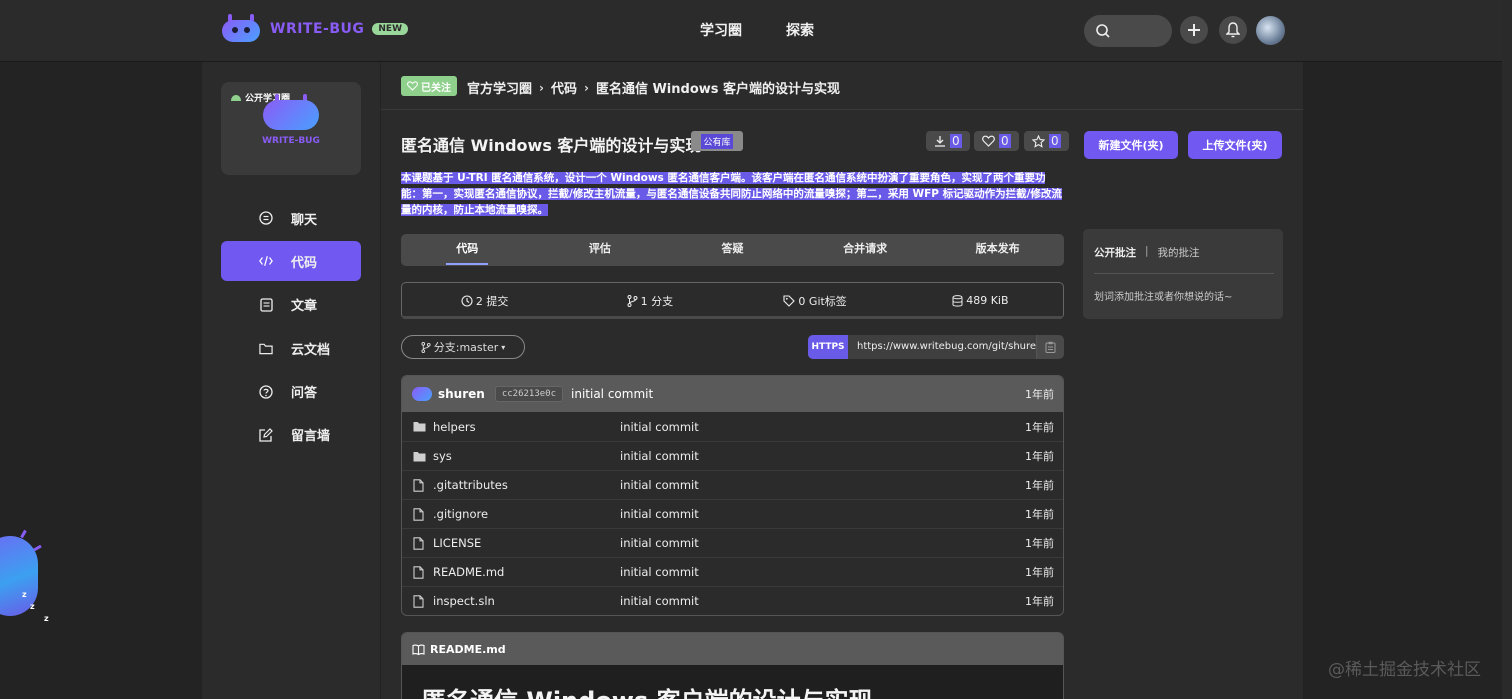 The height and width of the screenshot is (699, 1512). Describe the element at coordinates (1194, 30) in the screenshot. I see `create-button` at that location.